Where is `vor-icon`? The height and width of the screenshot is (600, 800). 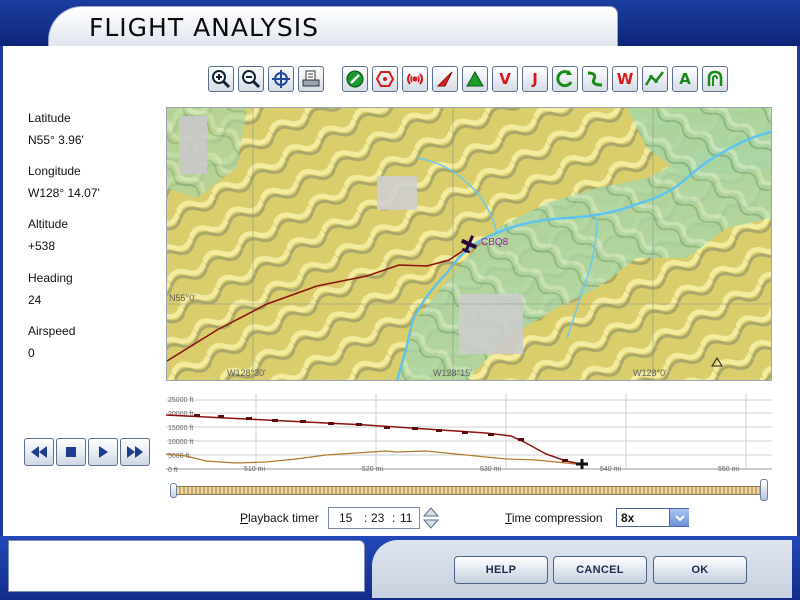
vor-icon is located at coordinates (385, 79).